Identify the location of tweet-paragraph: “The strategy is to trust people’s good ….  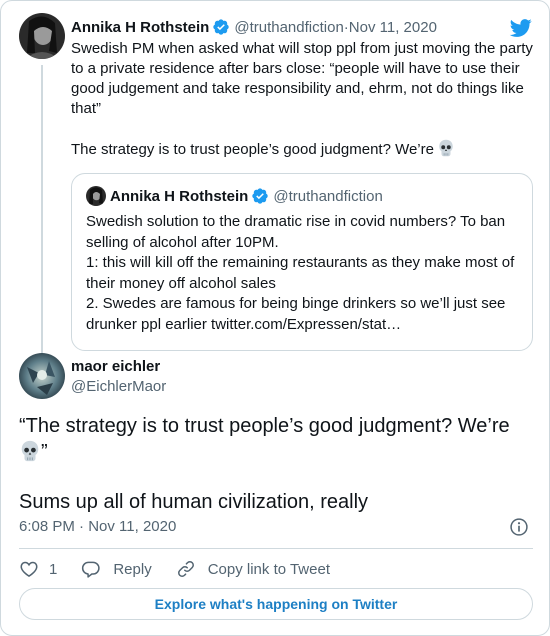
(275, 439).